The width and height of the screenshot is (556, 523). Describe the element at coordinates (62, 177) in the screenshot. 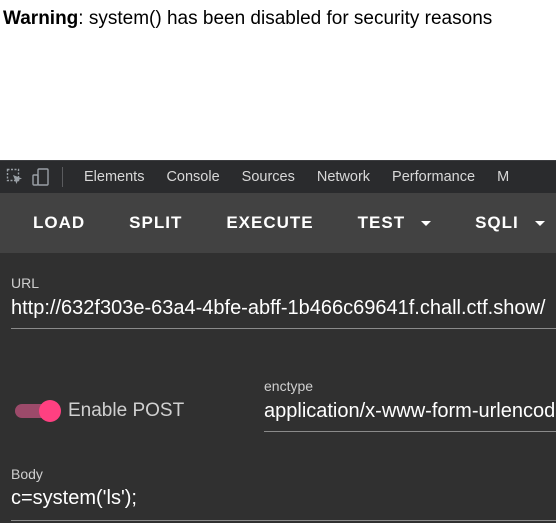

I see `devtools-divider` at that location.